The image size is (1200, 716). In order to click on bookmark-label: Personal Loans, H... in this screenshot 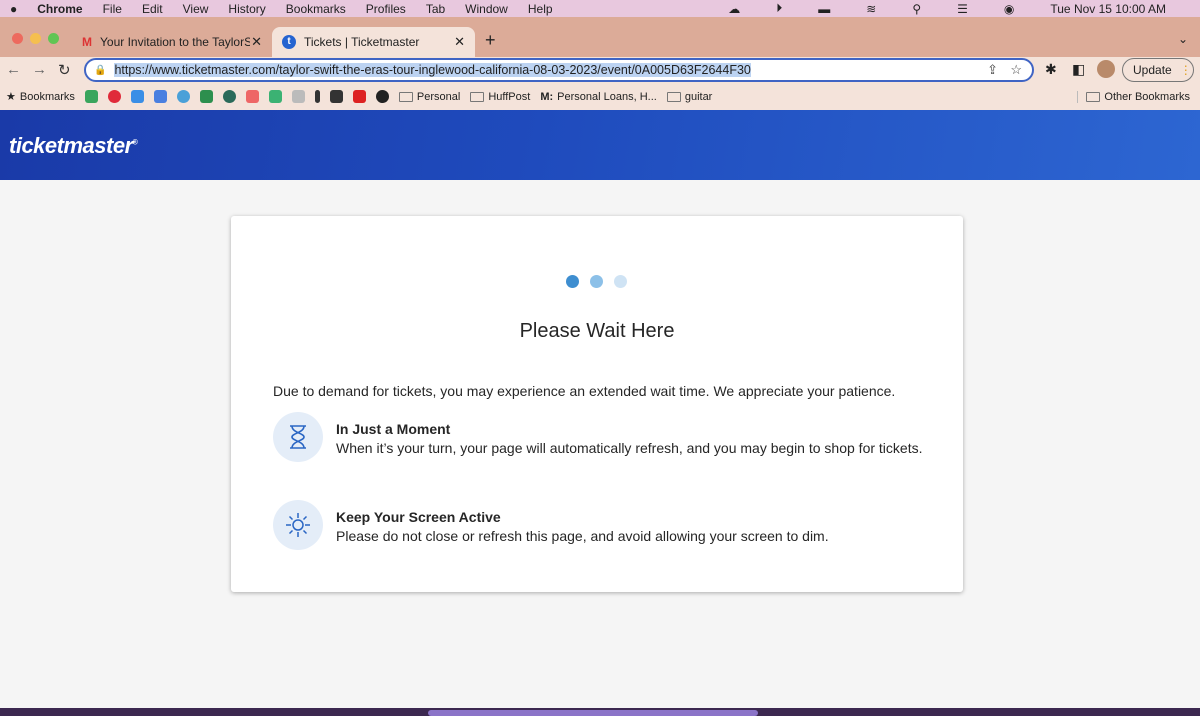, I will do `click(607, 96)`.